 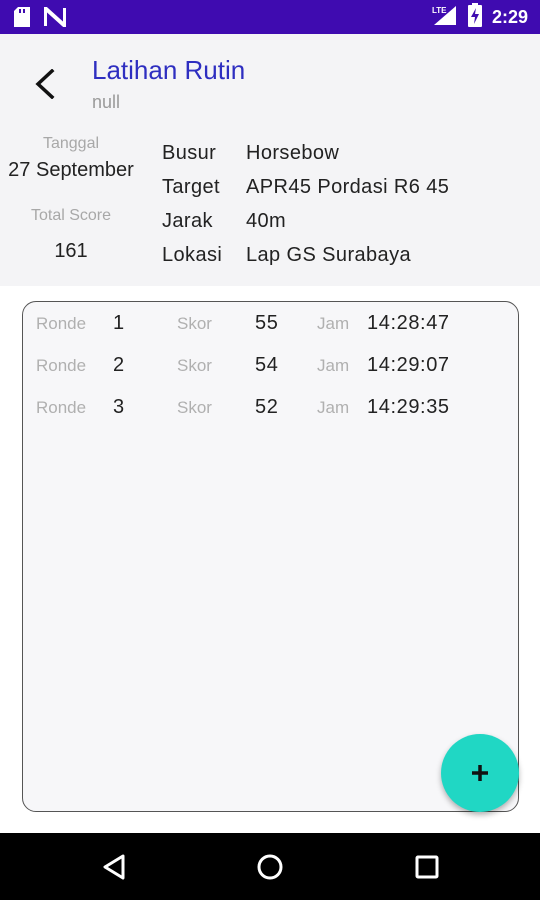 I want to click on svg-text: LTE, so click(x=439, y=10).